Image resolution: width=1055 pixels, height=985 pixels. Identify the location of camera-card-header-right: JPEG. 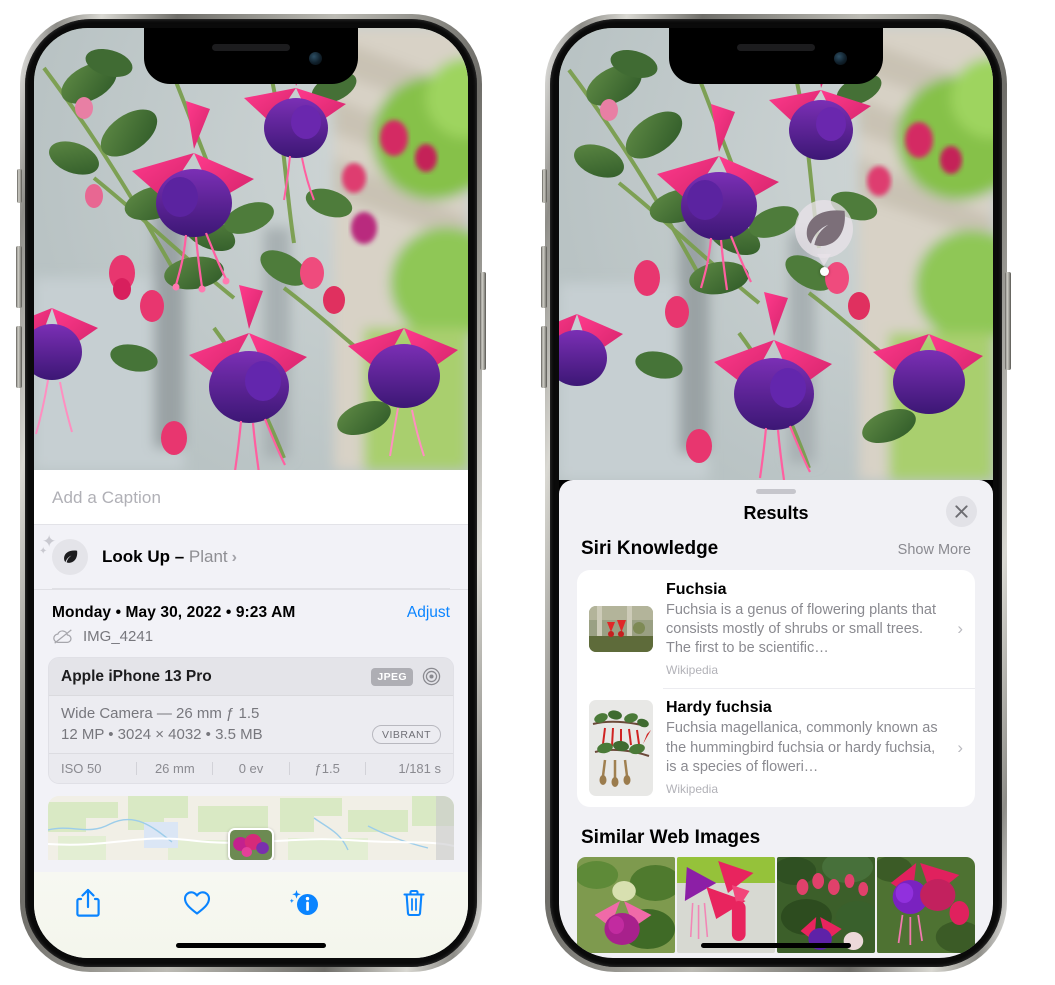
(406, 676).